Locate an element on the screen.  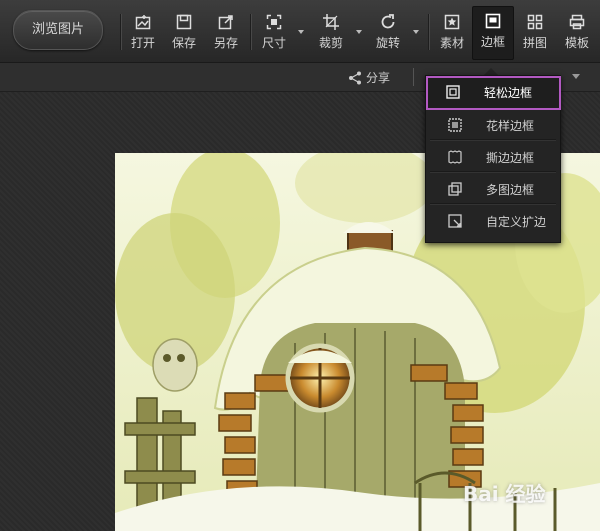
pattern-border-icon is located at coordinates (455, 125).